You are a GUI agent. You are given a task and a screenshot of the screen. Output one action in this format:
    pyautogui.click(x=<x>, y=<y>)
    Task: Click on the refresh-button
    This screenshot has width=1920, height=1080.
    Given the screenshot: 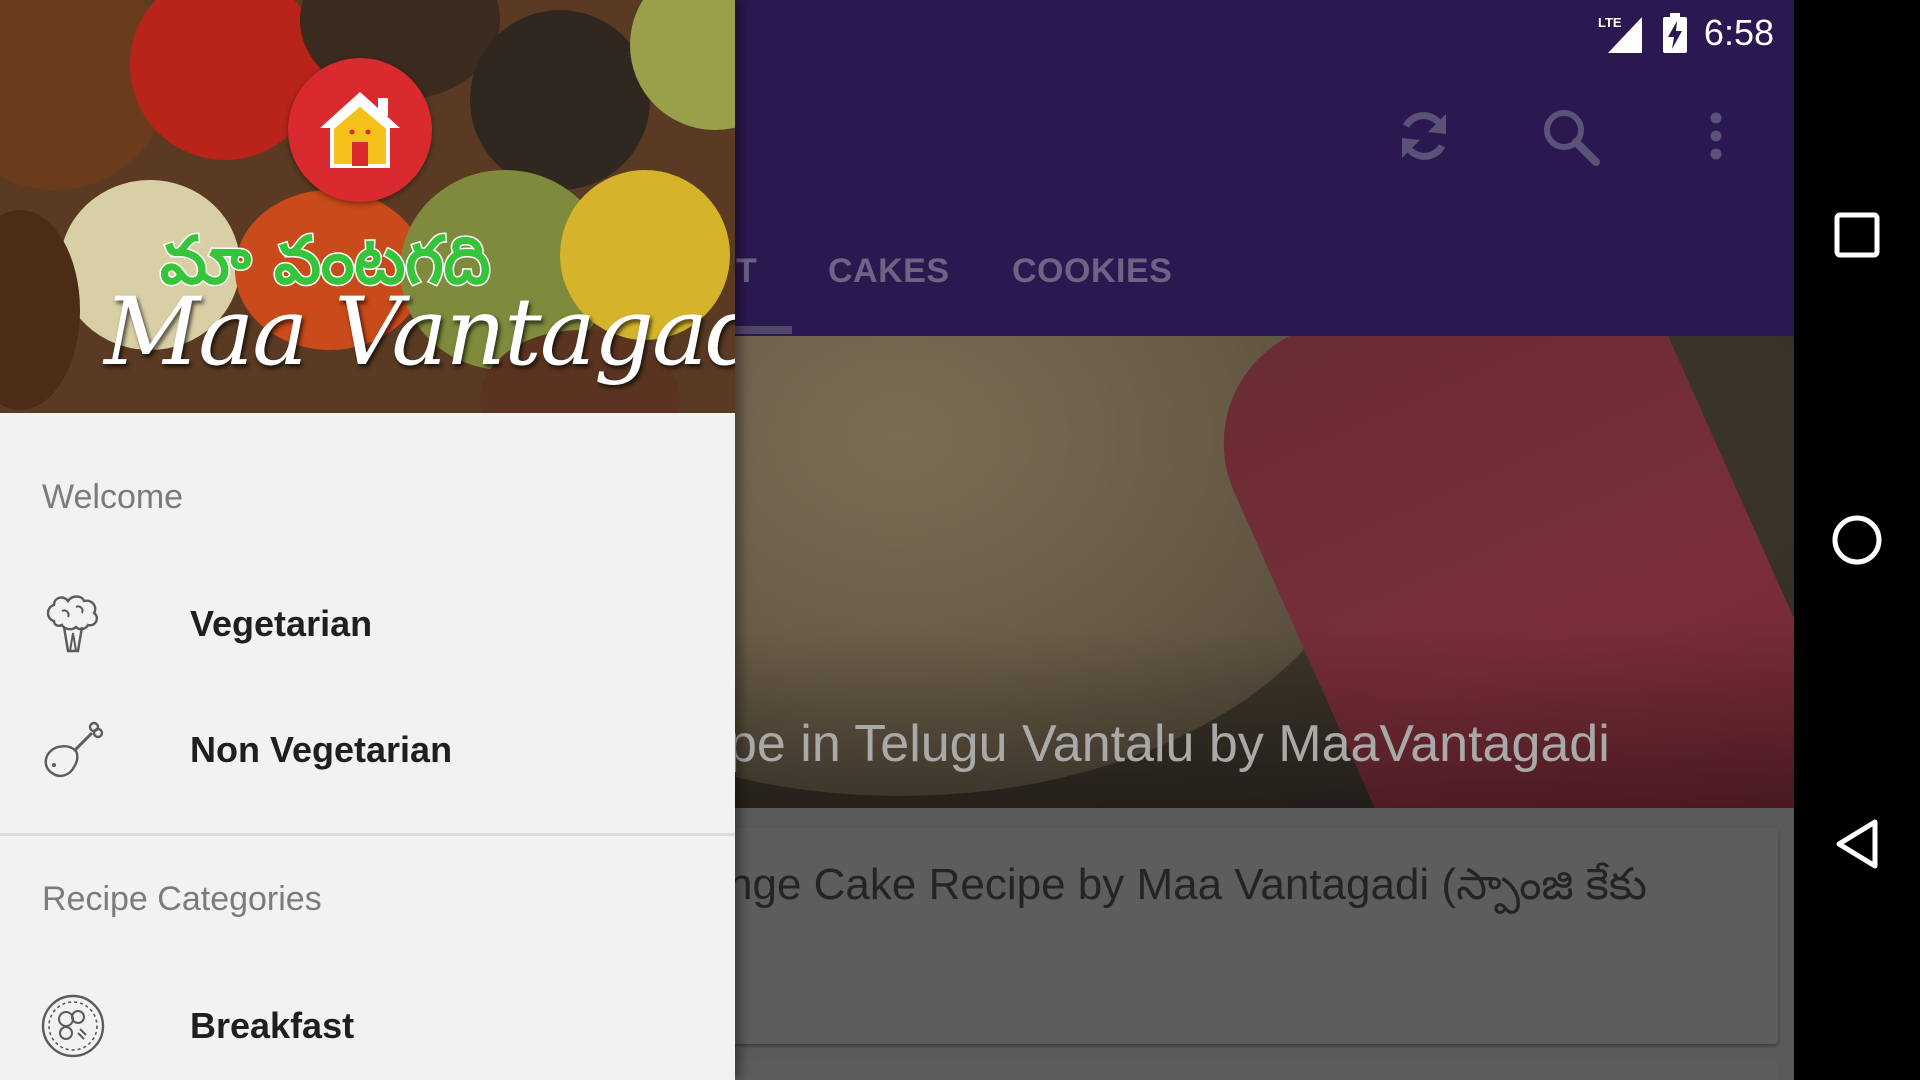 What is the action you would take?
    pyautogui.click(x=1424, y=136)
    